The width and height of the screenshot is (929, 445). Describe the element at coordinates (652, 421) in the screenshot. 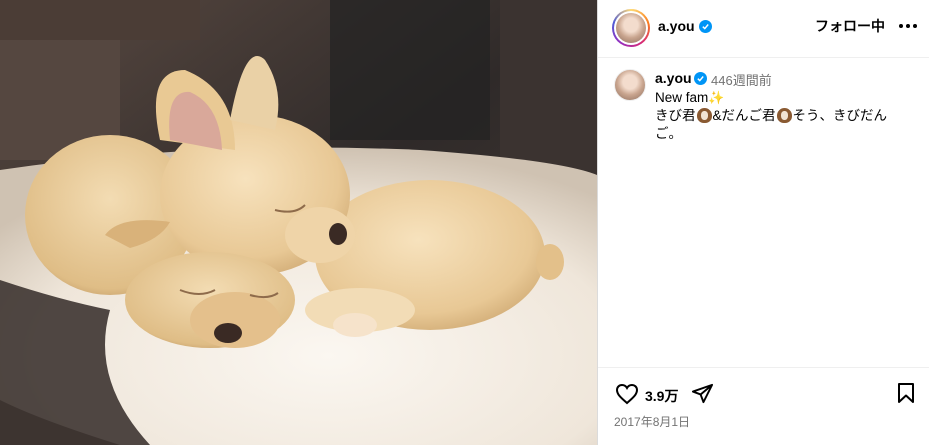

I see `post-date: 2017年8月1日` at that location.